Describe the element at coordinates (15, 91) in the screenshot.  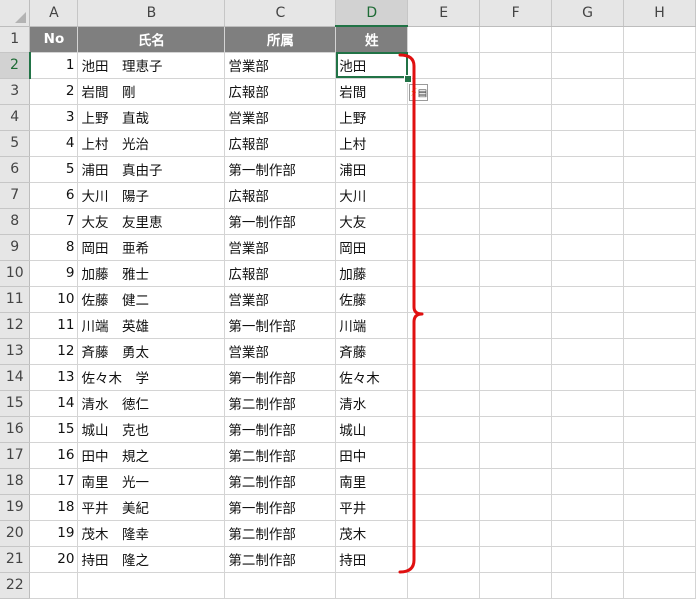
I see `row-header: 3` at that location.